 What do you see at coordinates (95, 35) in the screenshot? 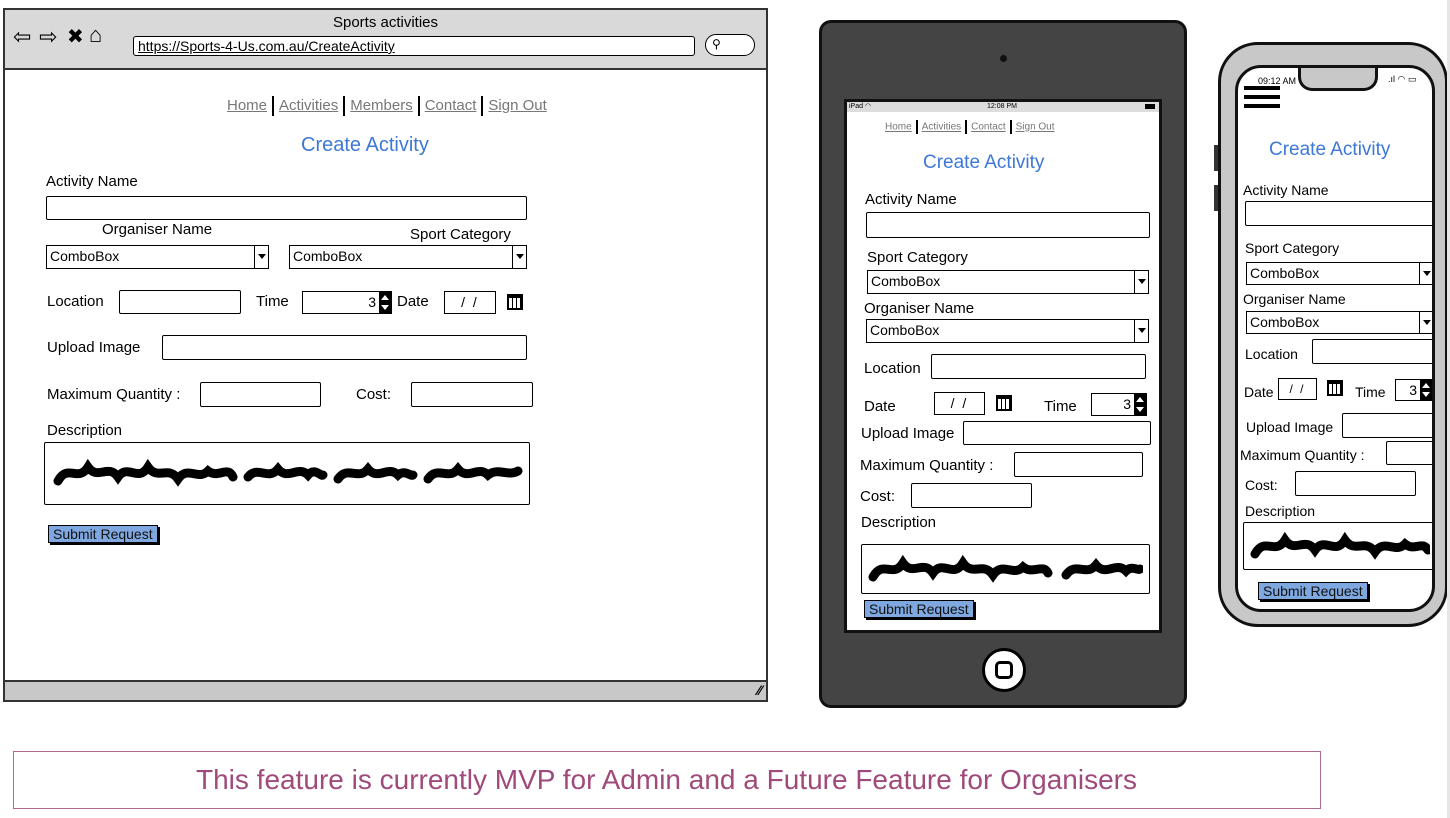
I see `home-icon: ⌂` at bounding box center [95, 35].